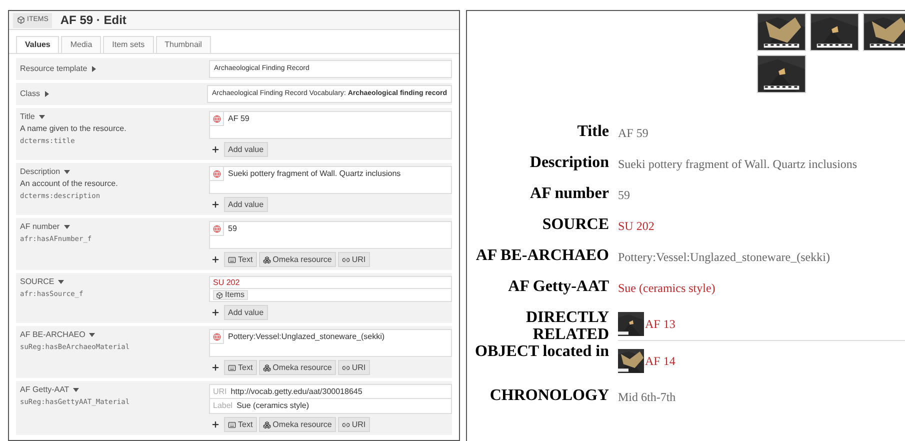 The image size is (905, 441). I want to click on label-caption: Label, so click(223, 406).